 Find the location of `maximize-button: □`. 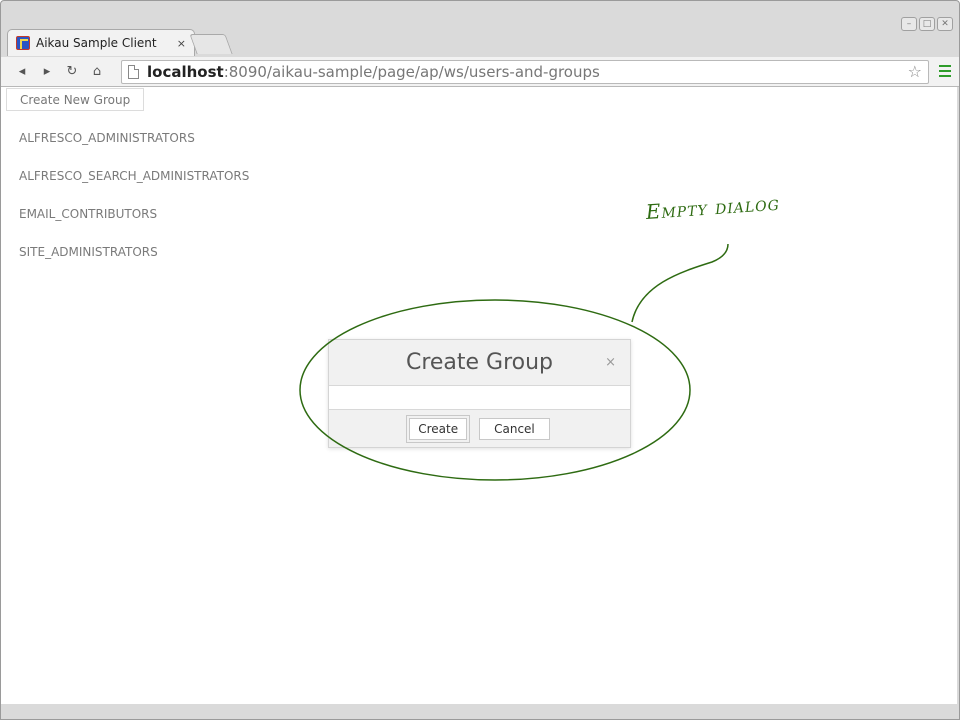

maximize-button: □ is located at coordinates (927, 24).